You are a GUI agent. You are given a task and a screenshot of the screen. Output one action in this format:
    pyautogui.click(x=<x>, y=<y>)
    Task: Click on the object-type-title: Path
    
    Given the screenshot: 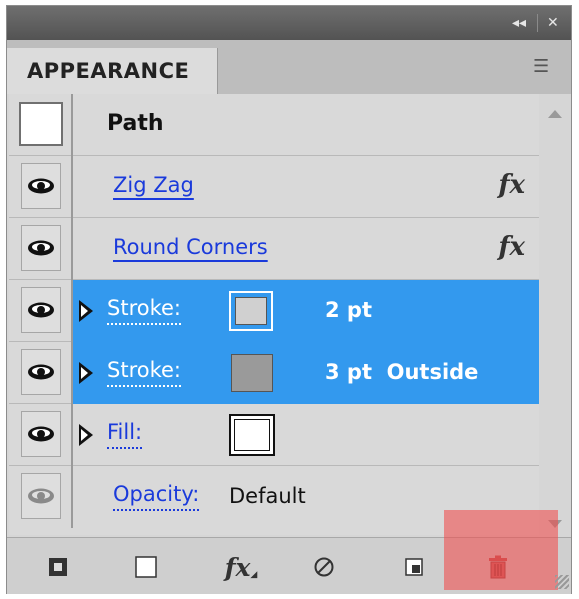 What is the action you would take?
    pyautogui.click(x=135, y=123)
    